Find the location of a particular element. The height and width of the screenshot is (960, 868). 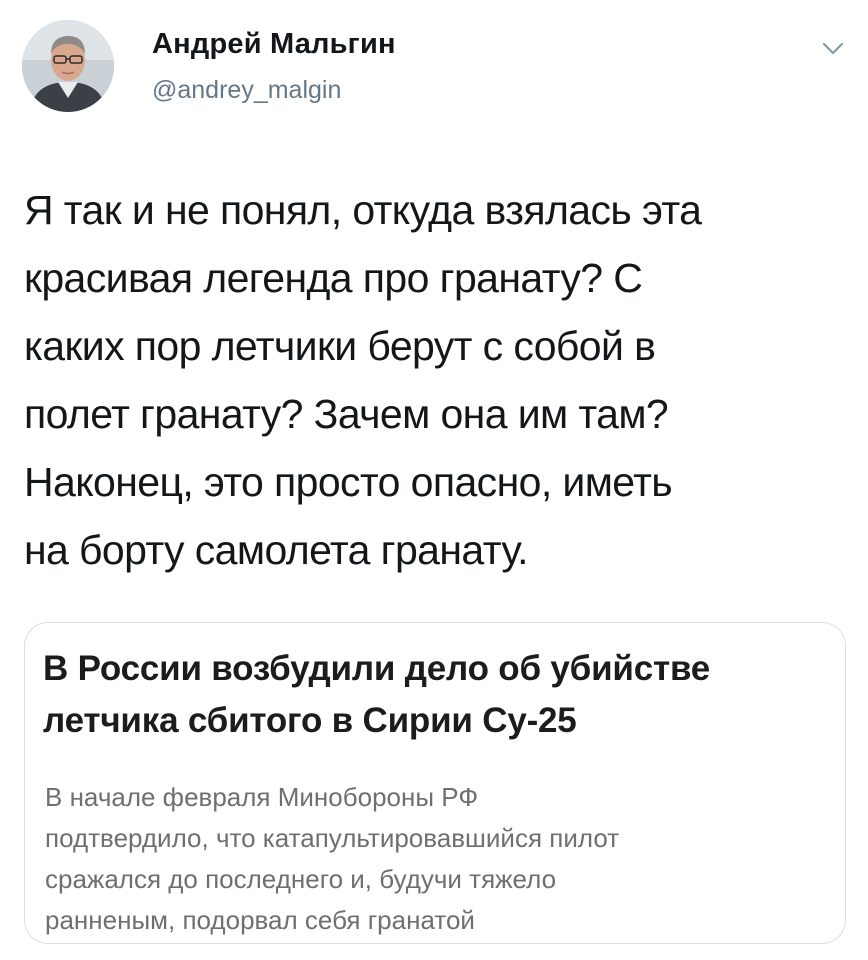

card-description-line: В начале февраля Минобороны РФ is located at coordinates (262, 797).